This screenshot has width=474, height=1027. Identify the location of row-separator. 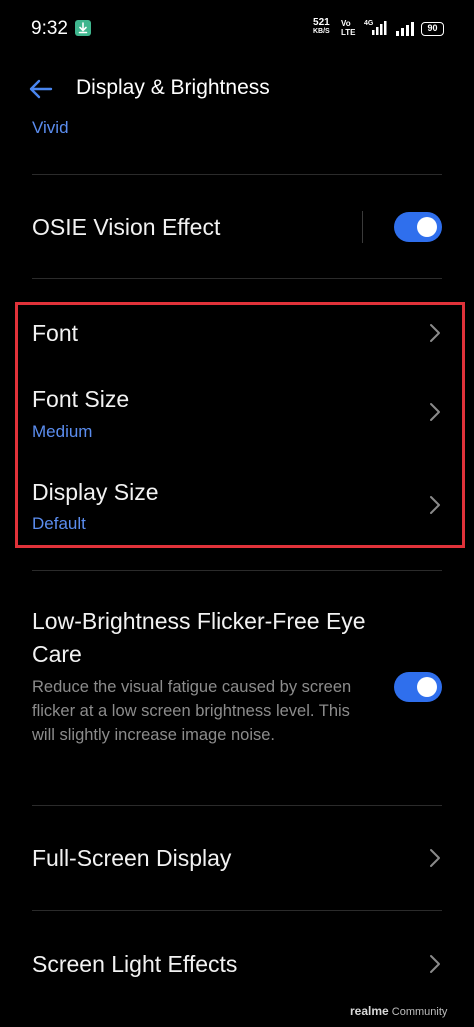
(362, 227).